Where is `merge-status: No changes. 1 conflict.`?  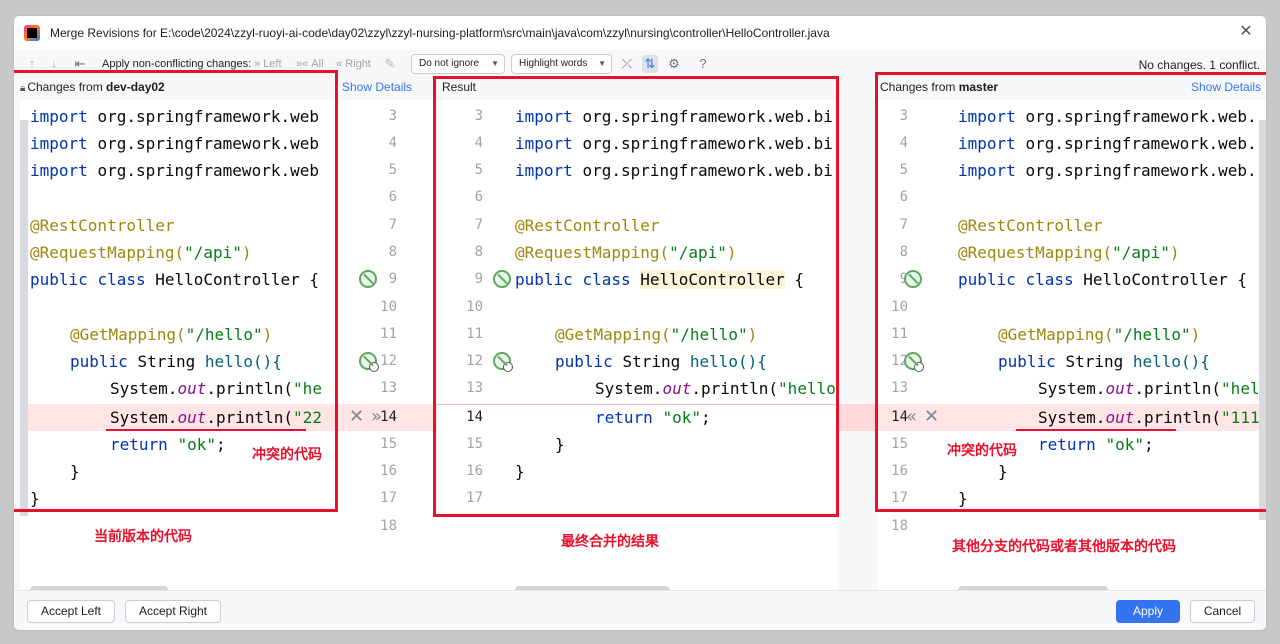 merge-status: No changes. 1 conflict. is located at coordinates (1199, 65).